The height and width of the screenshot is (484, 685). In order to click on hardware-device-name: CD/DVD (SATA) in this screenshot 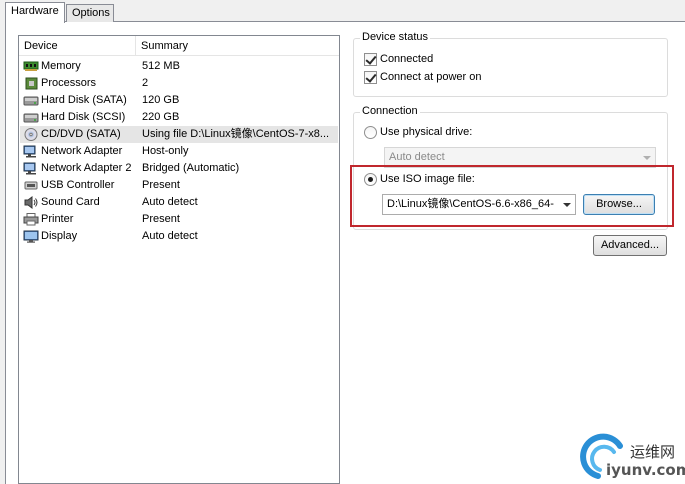, I will do `click(81, 134)`.